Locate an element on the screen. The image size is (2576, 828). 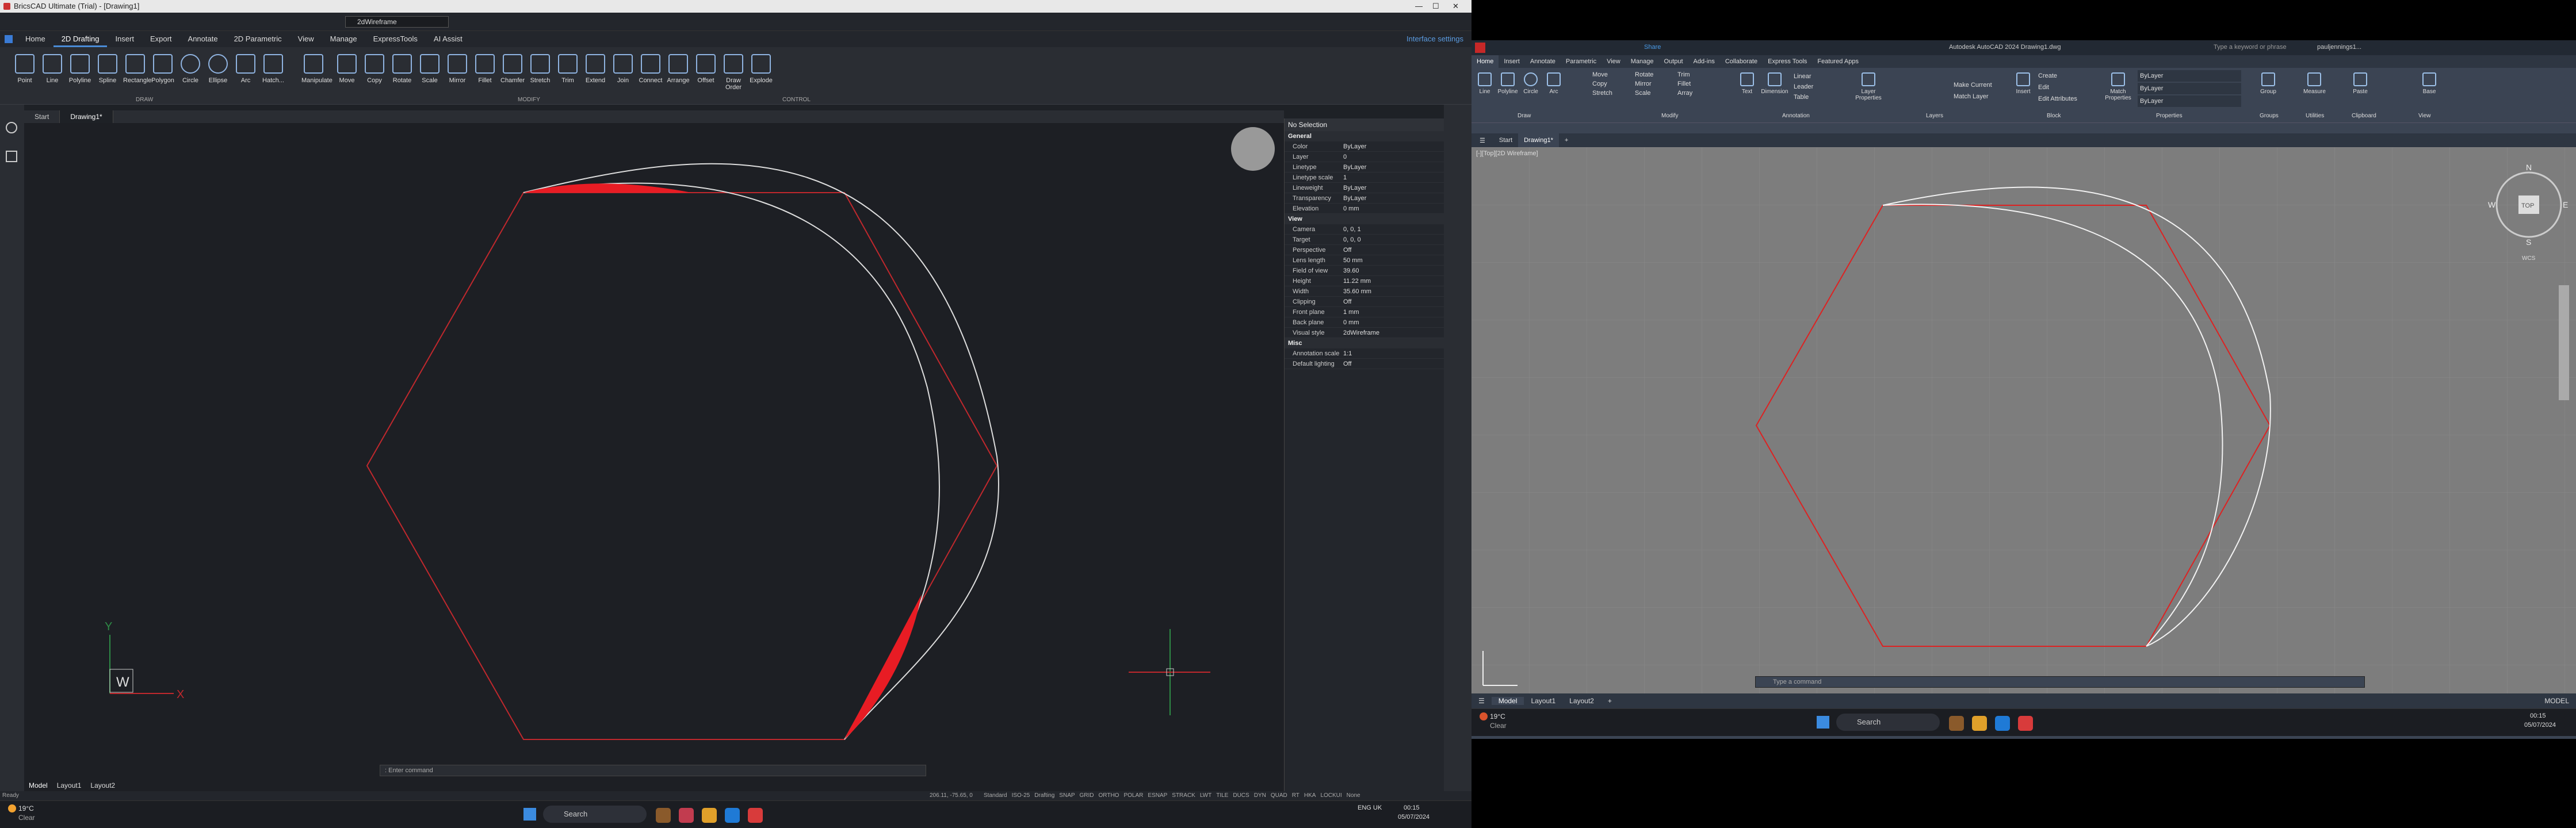
polygon-button: Polygon is located at coordinates (163, 74).